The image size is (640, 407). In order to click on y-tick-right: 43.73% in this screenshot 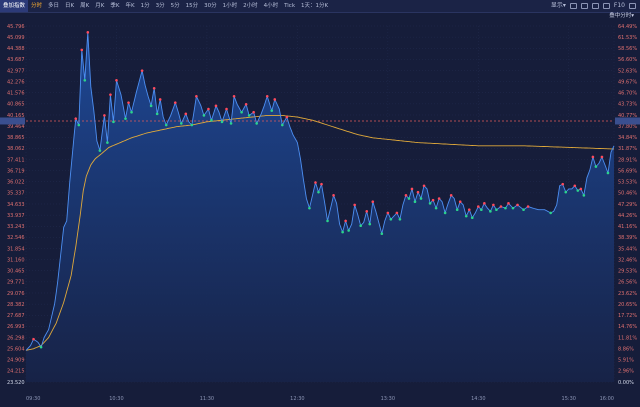, I will do `click(627, 105)`.